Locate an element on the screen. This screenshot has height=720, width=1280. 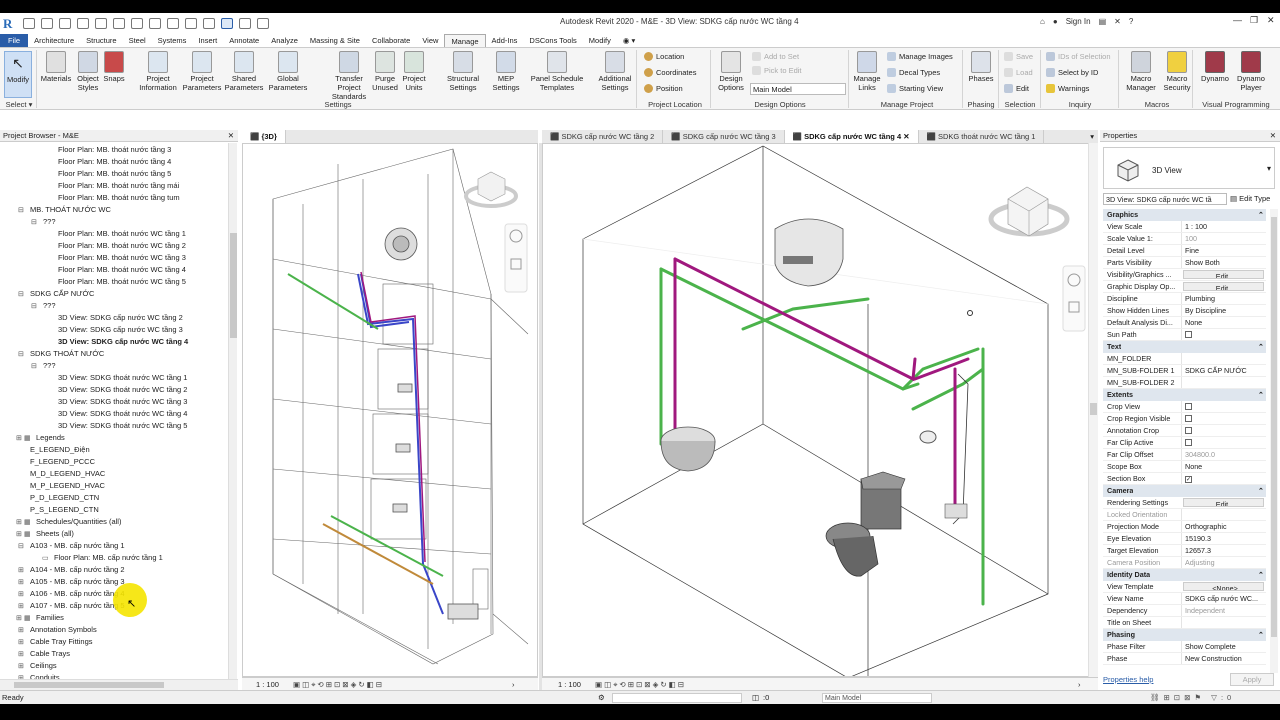
right-view-scale: 1 : 100 is located at coordinates (569, 684).